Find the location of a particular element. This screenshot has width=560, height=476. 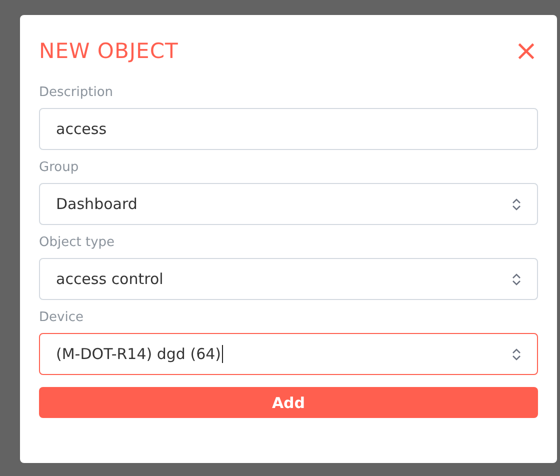

dialog-title: NEW OBJECT is located at coordinates (108, 51).